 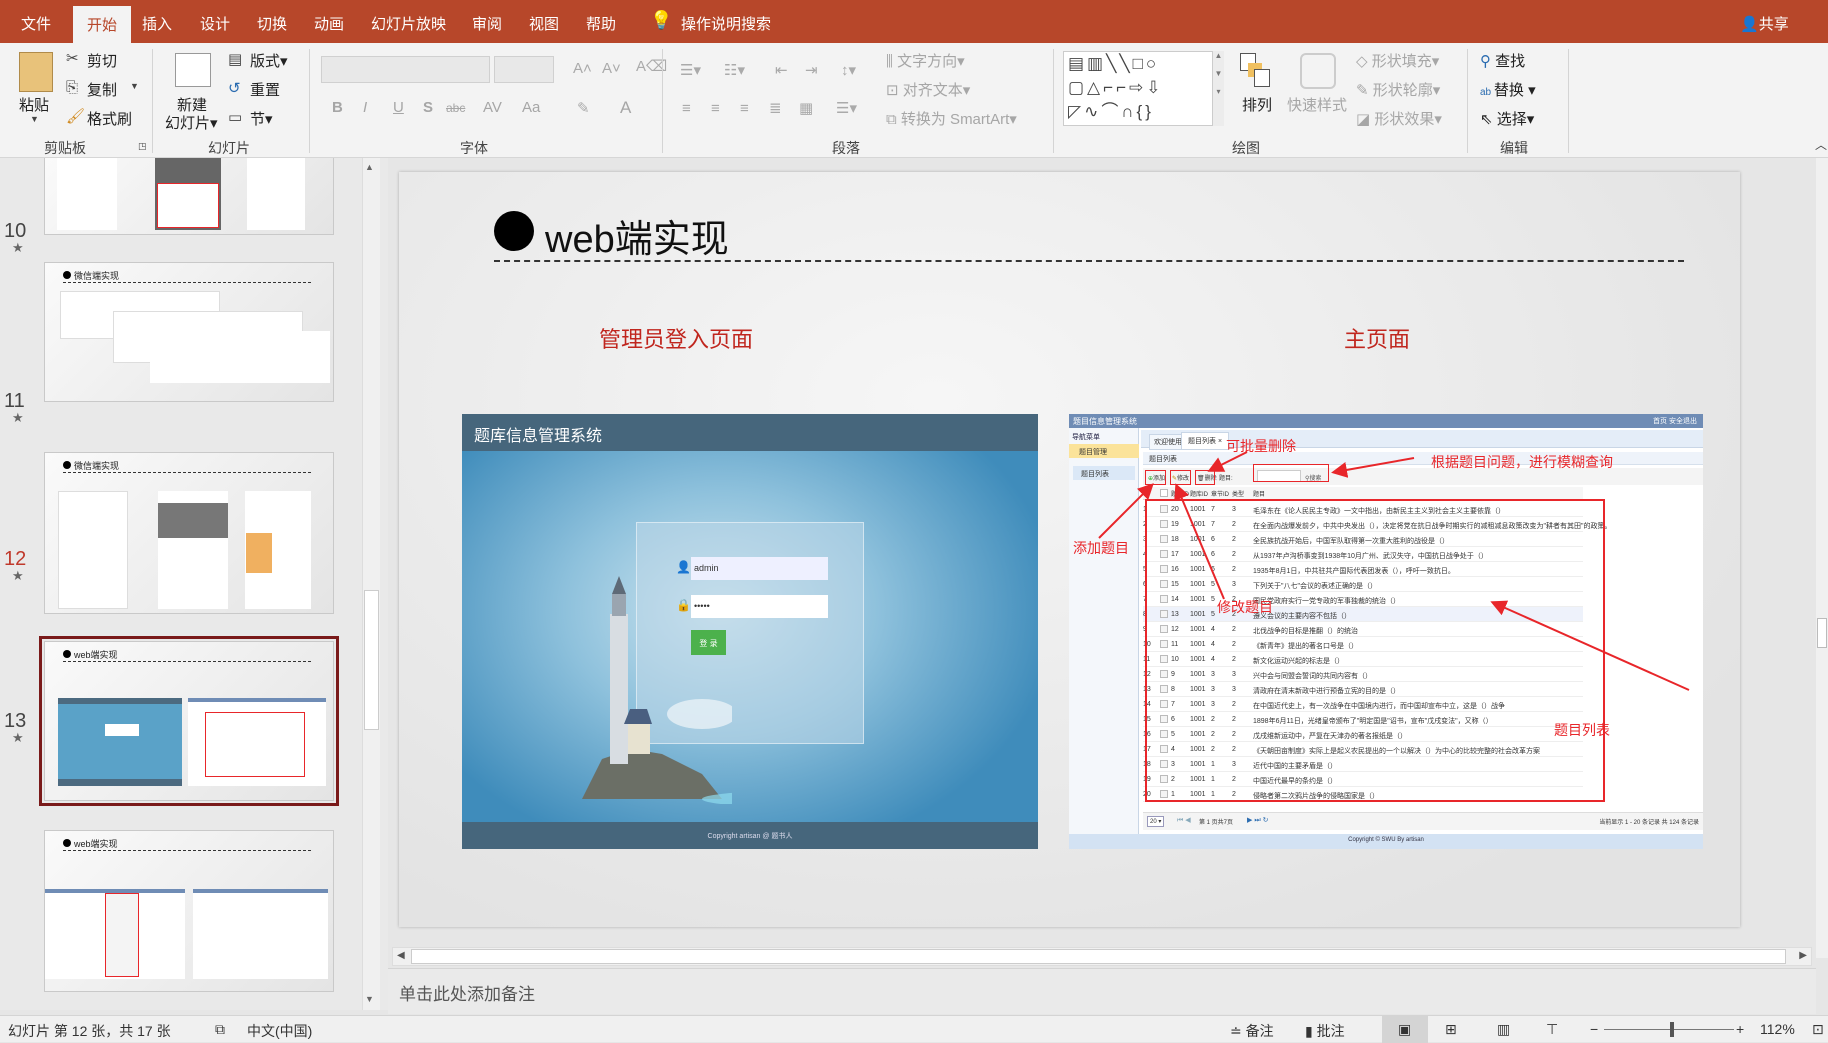 What do you see at coordinates (261, 118) in the screenshot?
I see `section-button: 节▾` at bounding box center [261, 118].